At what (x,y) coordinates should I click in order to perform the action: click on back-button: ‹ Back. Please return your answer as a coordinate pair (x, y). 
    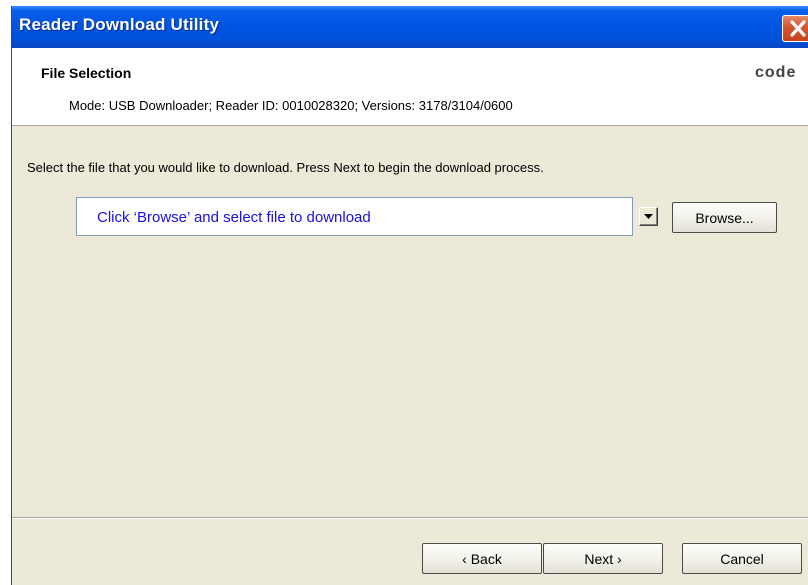
    Looking at the image, I should click on (482, 558).